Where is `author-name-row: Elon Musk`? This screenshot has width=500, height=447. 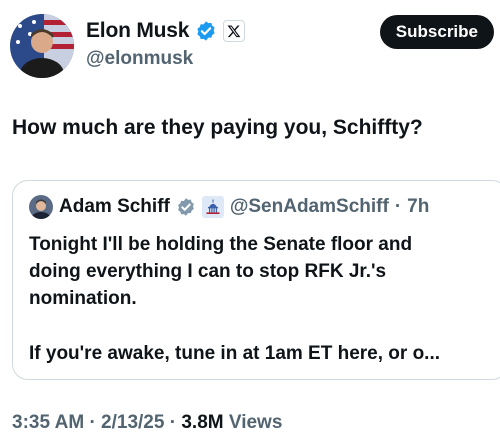 author-name-row: Elon Musk is located at coordinates (166, 31).